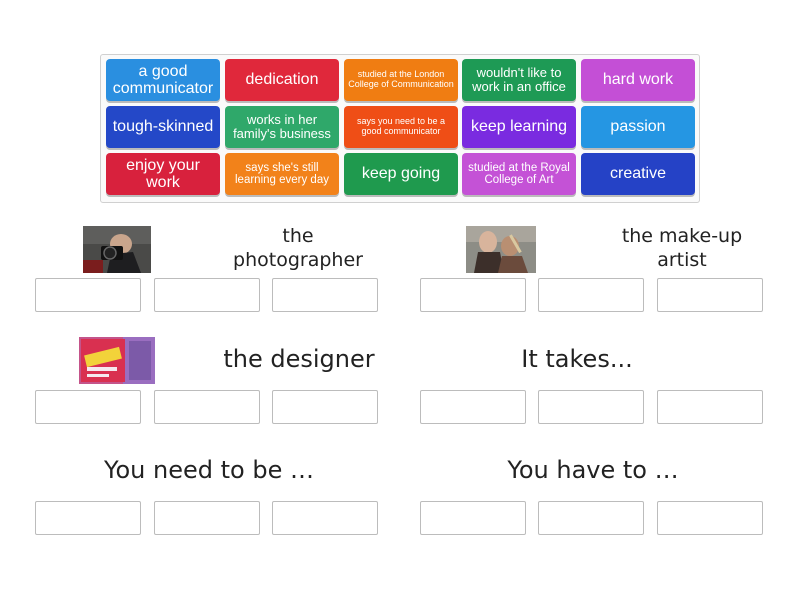 Image resolution: width=800 pixels, height=600 pixels. Describe the element at coordinates (682, 248) in the screenshot. I see `group-heading-make-up-artist: the make-up artist` at that location.